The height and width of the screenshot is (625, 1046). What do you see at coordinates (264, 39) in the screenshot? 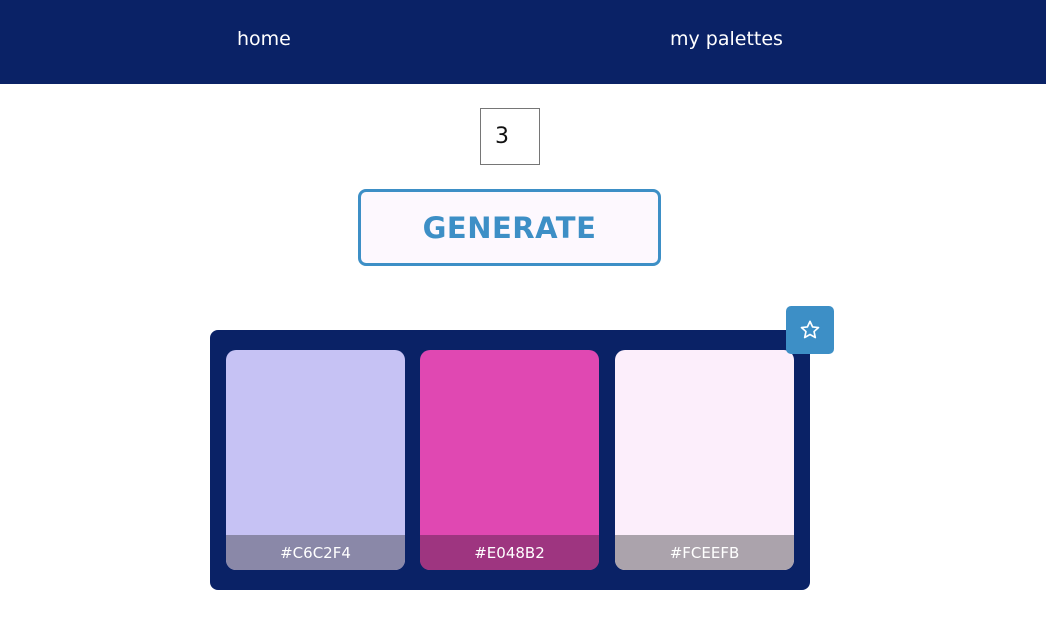
I see `nav-link-home: home` at bounding box center [264, 39].